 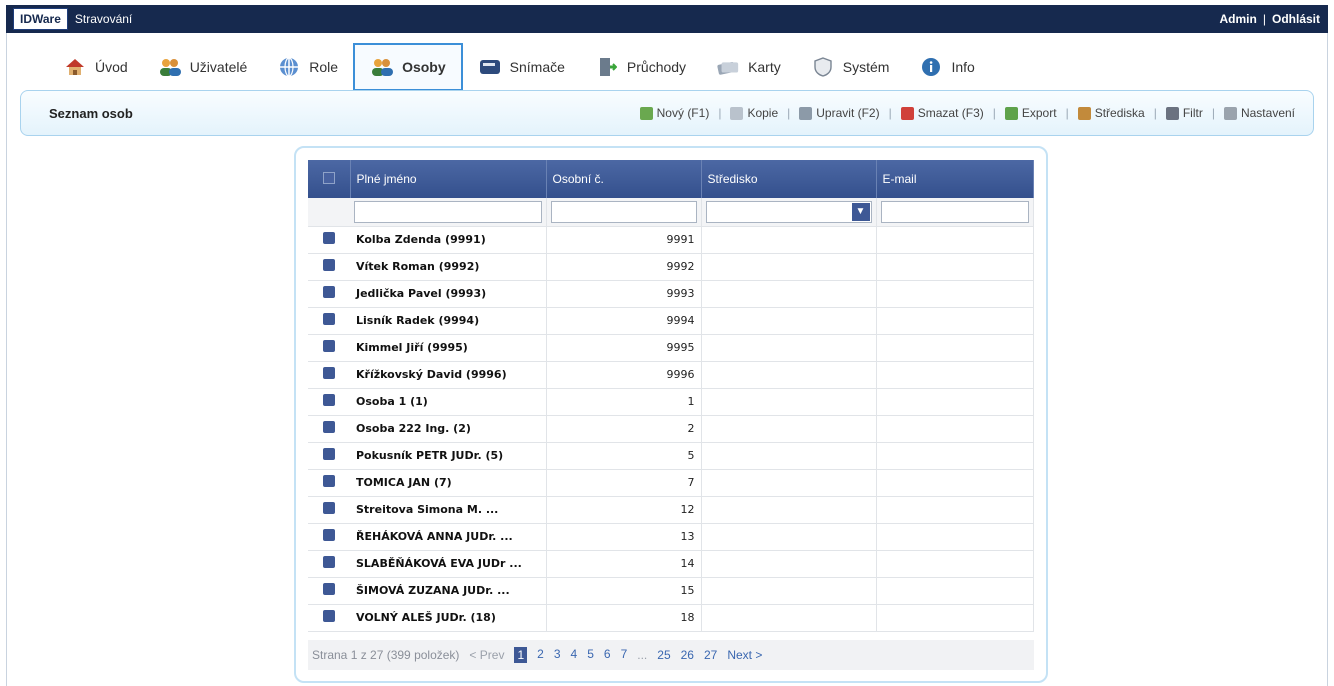 What do you see at coordinates (624, 348) in the screenshot?
I see `cell-number: 9995` at bounding box center [624, 348].